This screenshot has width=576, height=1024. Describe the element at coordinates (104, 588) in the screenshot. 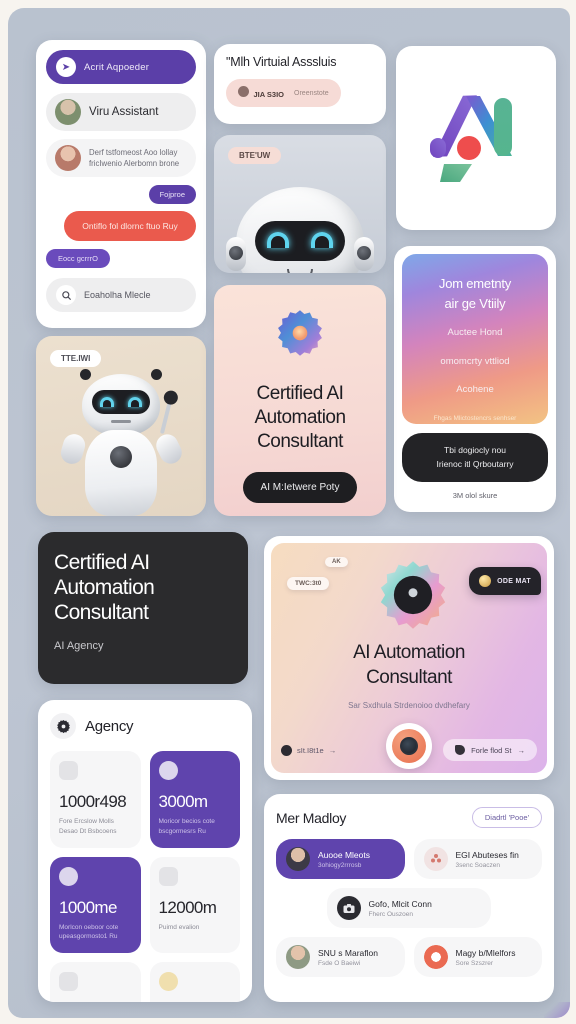

I see `dark-hero-title: Certified AI Automation Consultant` at that location.